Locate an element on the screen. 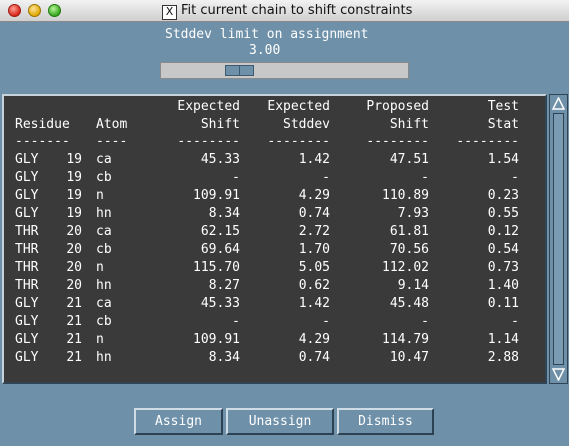  dismiss-button: Dismiss is located at coordinates (385, 421).